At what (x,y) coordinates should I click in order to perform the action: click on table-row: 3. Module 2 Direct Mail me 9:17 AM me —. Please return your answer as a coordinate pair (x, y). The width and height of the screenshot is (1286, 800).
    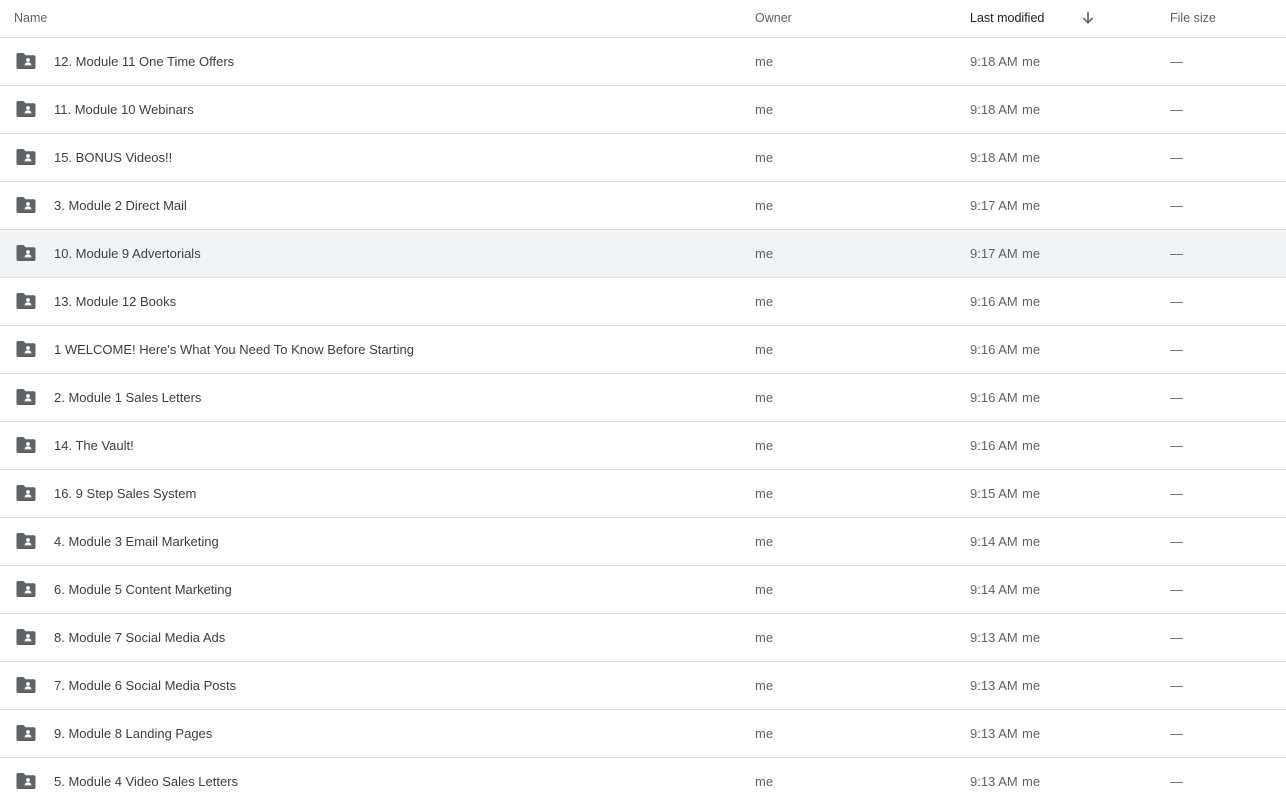
    Looking at the image, I should click on (643, 206).